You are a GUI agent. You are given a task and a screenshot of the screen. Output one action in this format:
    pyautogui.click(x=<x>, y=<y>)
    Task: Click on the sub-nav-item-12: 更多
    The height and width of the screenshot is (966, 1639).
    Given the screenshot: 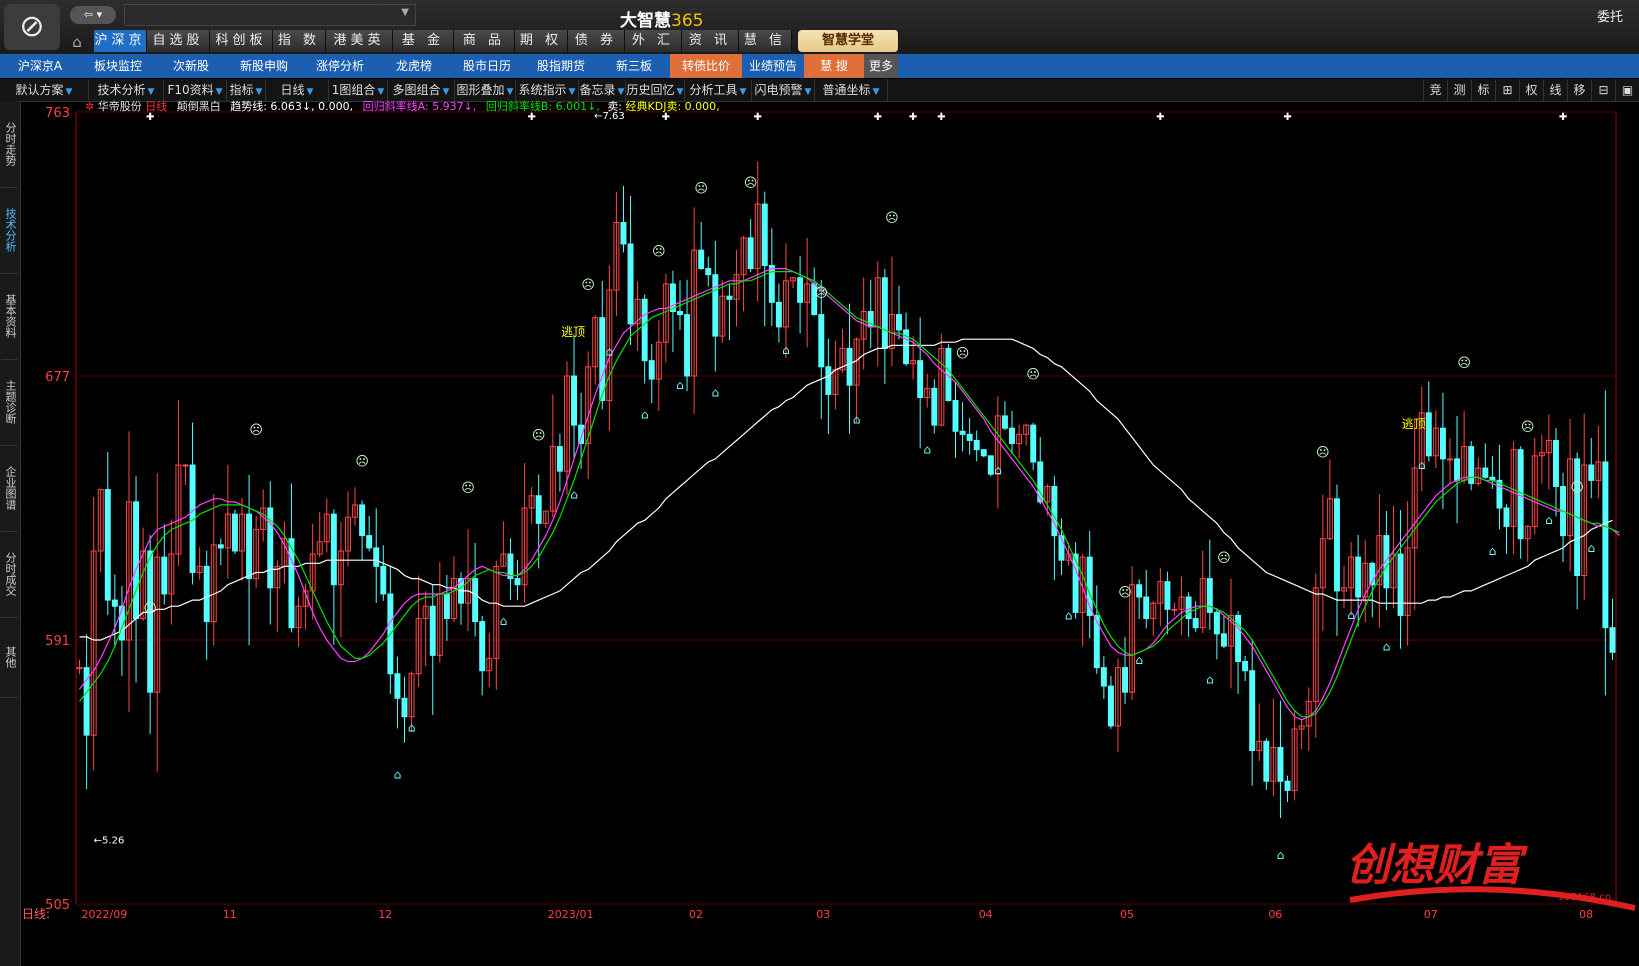 What is the action you would take?
    pyautogui.click(x=881, y=66)
    